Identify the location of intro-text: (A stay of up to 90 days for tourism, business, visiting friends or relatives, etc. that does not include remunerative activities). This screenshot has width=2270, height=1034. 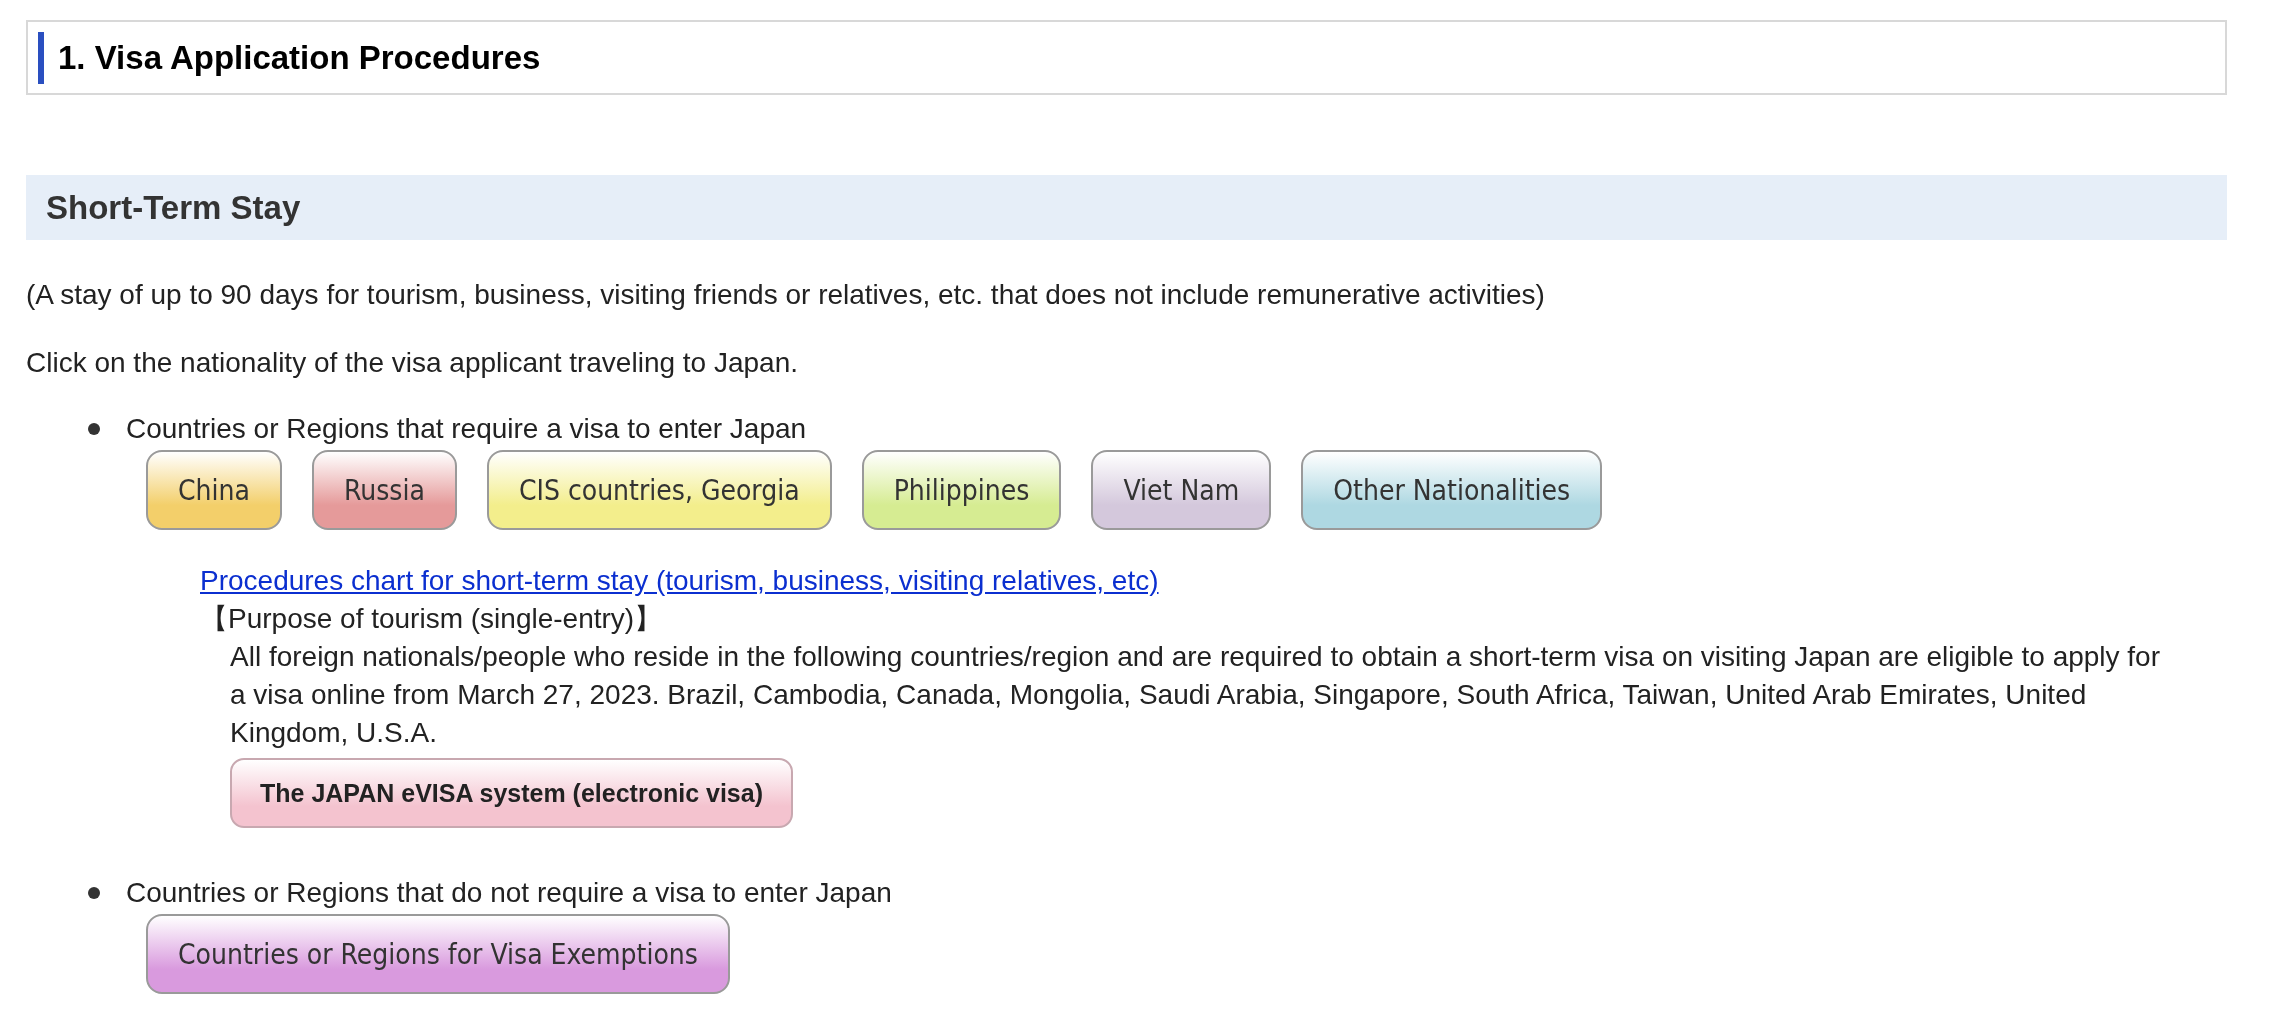
(786, 295).